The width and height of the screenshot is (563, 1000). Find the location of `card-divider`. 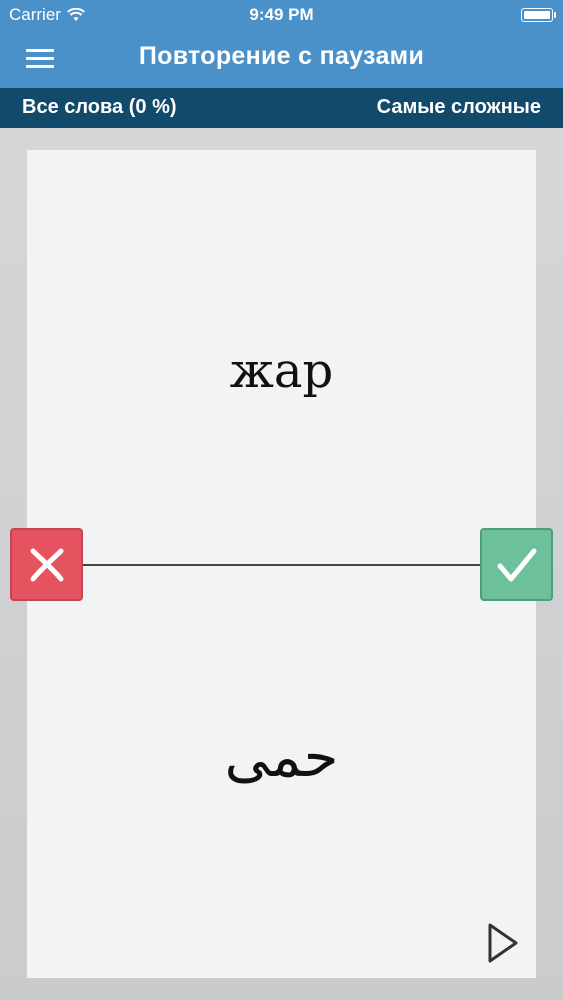

card-divider is located at coordinates (282, 565).